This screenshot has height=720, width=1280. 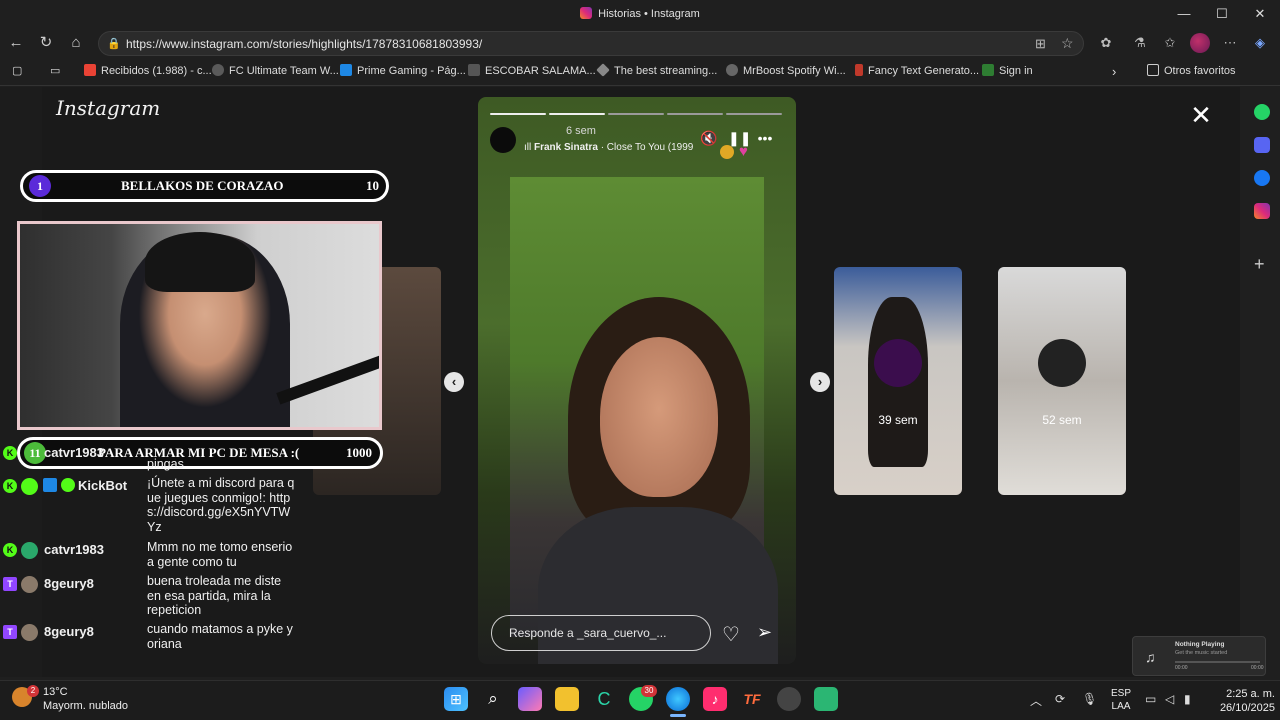 I want to click on copilot-icon: ◈, so click(x=1260, y=43).